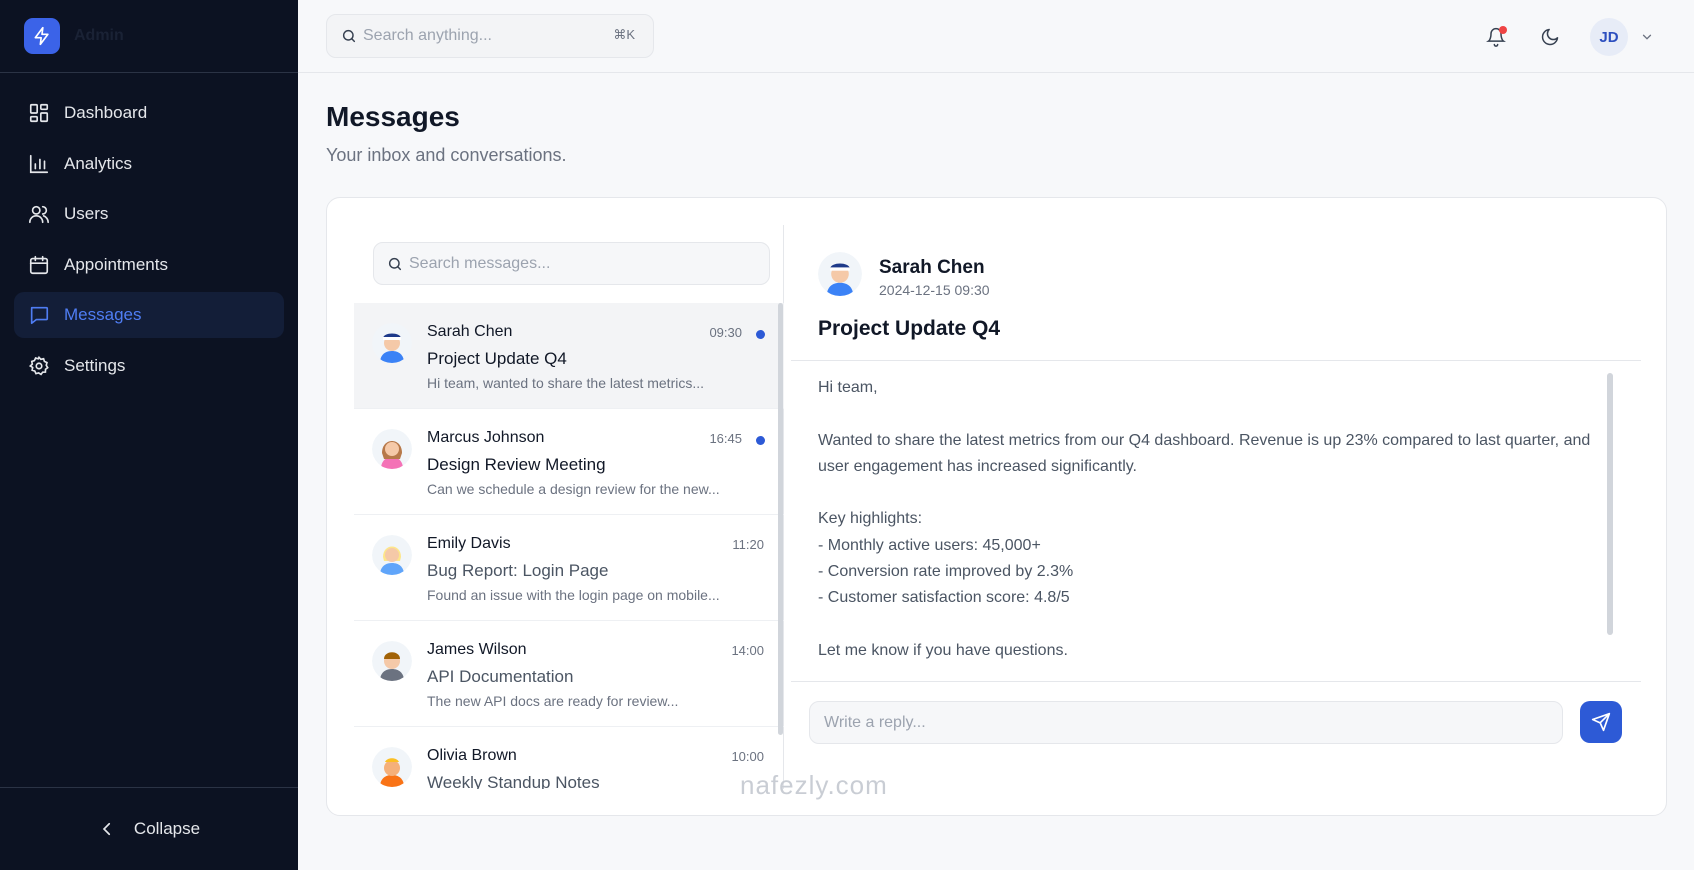 This screenshot has width=1694, height=870. Describe the element at coordinates (39, 214) in the screenshot. I see `users-icon` at that location.